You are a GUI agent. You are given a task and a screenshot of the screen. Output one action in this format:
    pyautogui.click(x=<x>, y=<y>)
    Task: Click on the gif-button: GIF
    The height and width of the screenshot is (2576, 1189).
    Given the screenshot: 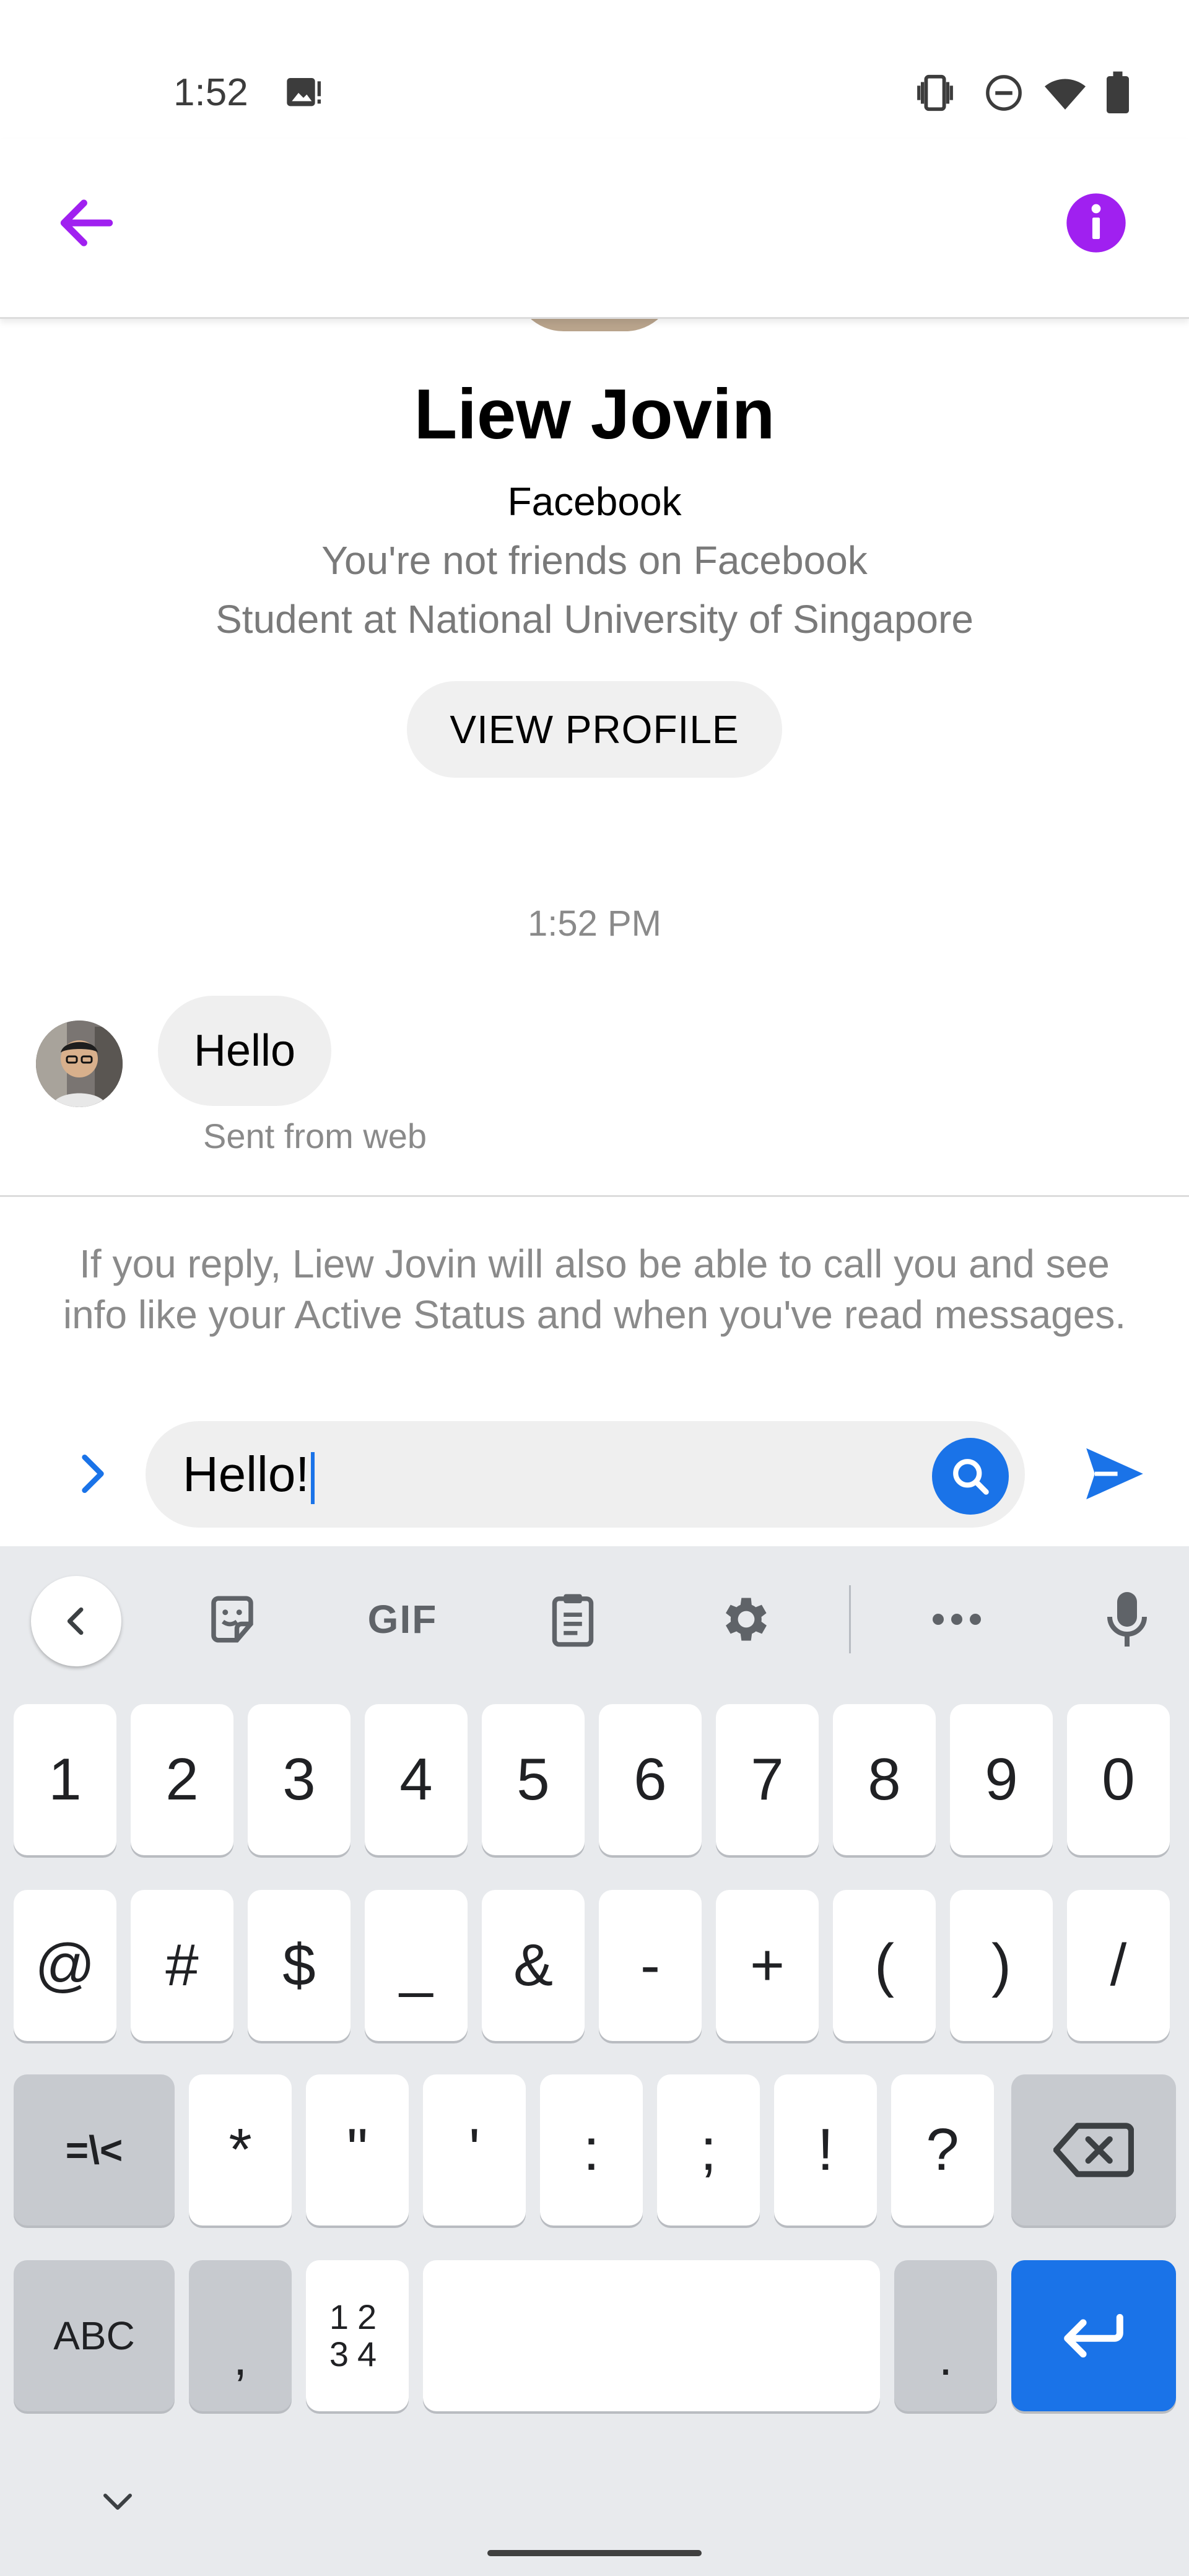 What is the action you would take?
    pyautogui.click(x=402, y=1619)
    